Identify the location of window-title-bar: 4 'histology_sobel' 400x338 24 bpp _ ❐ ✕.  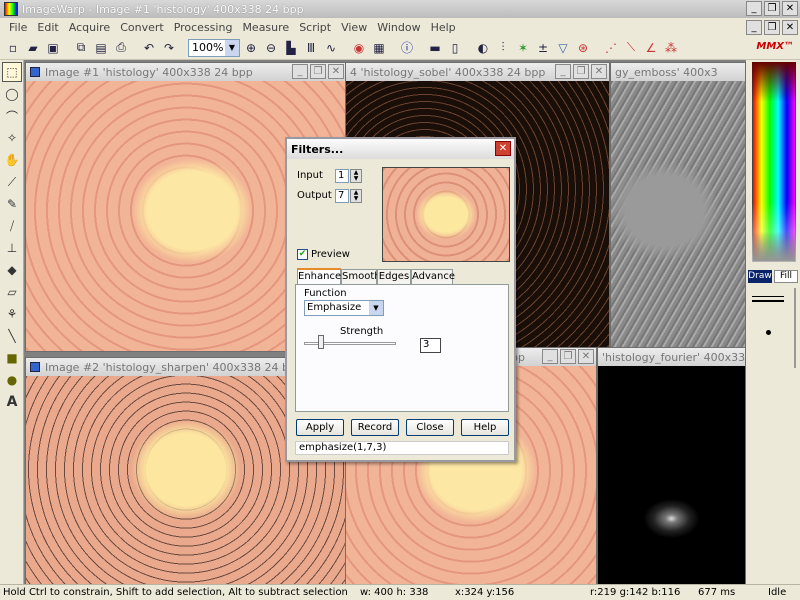
(477, 72).